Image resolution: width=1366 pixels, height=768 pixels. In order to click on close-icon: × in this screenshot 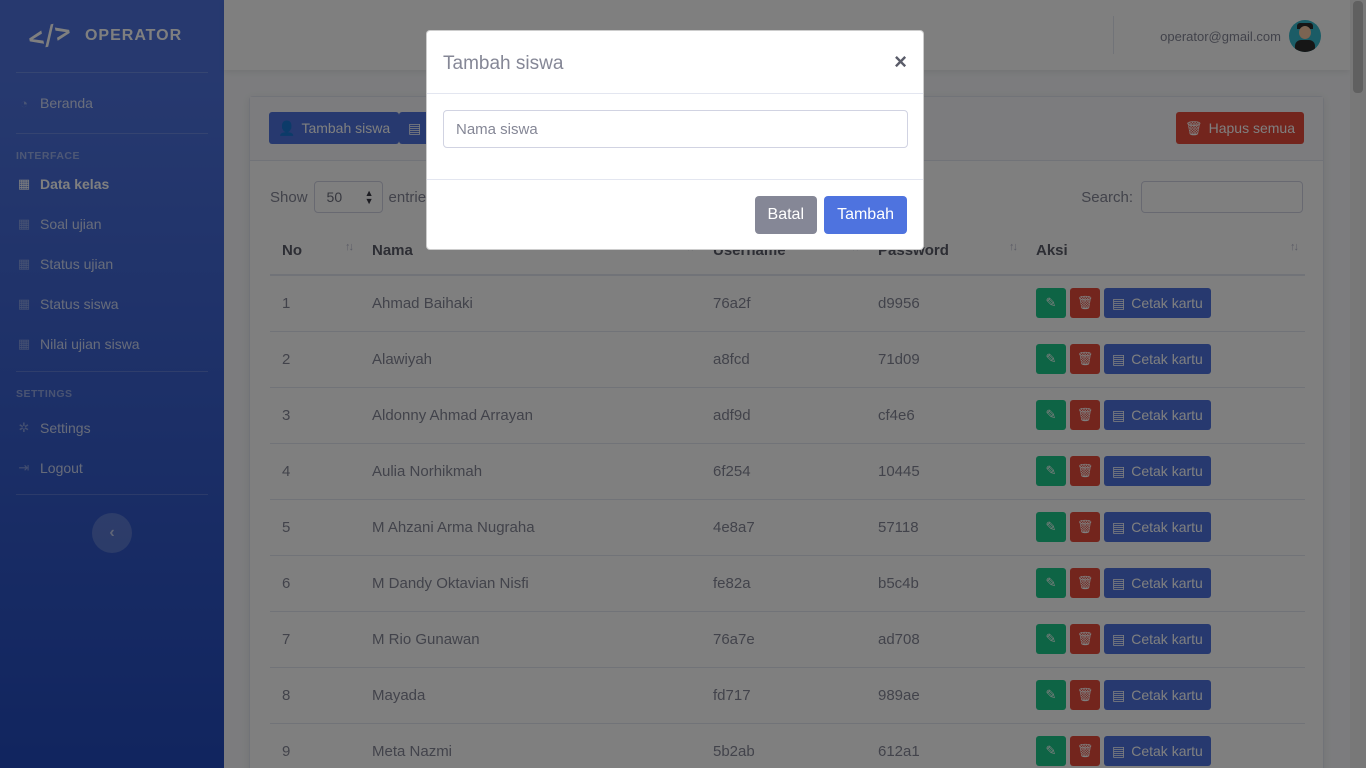, I will do `click(900, 62)`.